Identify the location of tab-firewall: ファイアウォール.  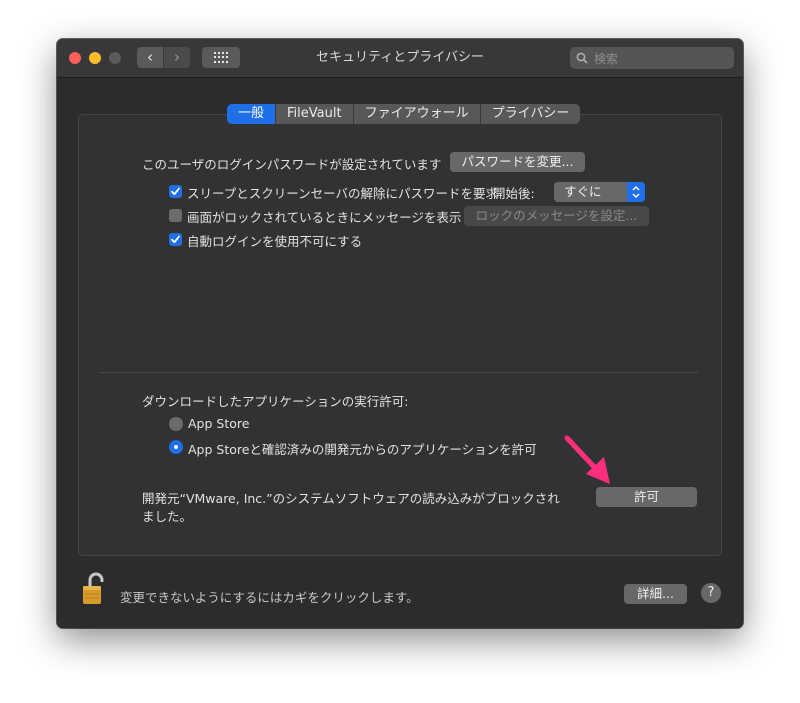
(416, 114).